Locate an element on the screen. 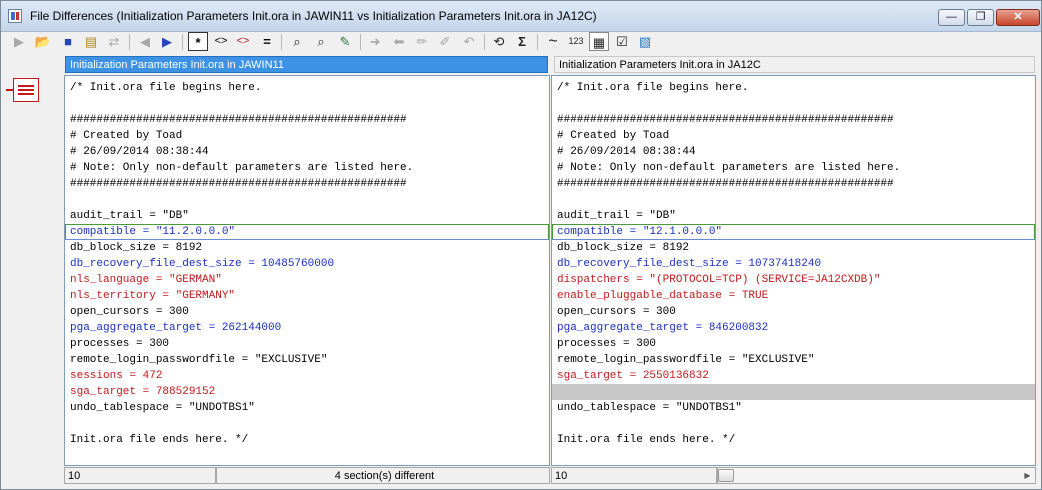 Image resolution: width=1042 pixels, height=490 pixels. left-status-bar: 10 4 section(s) different is located at coordinates (307, 475).